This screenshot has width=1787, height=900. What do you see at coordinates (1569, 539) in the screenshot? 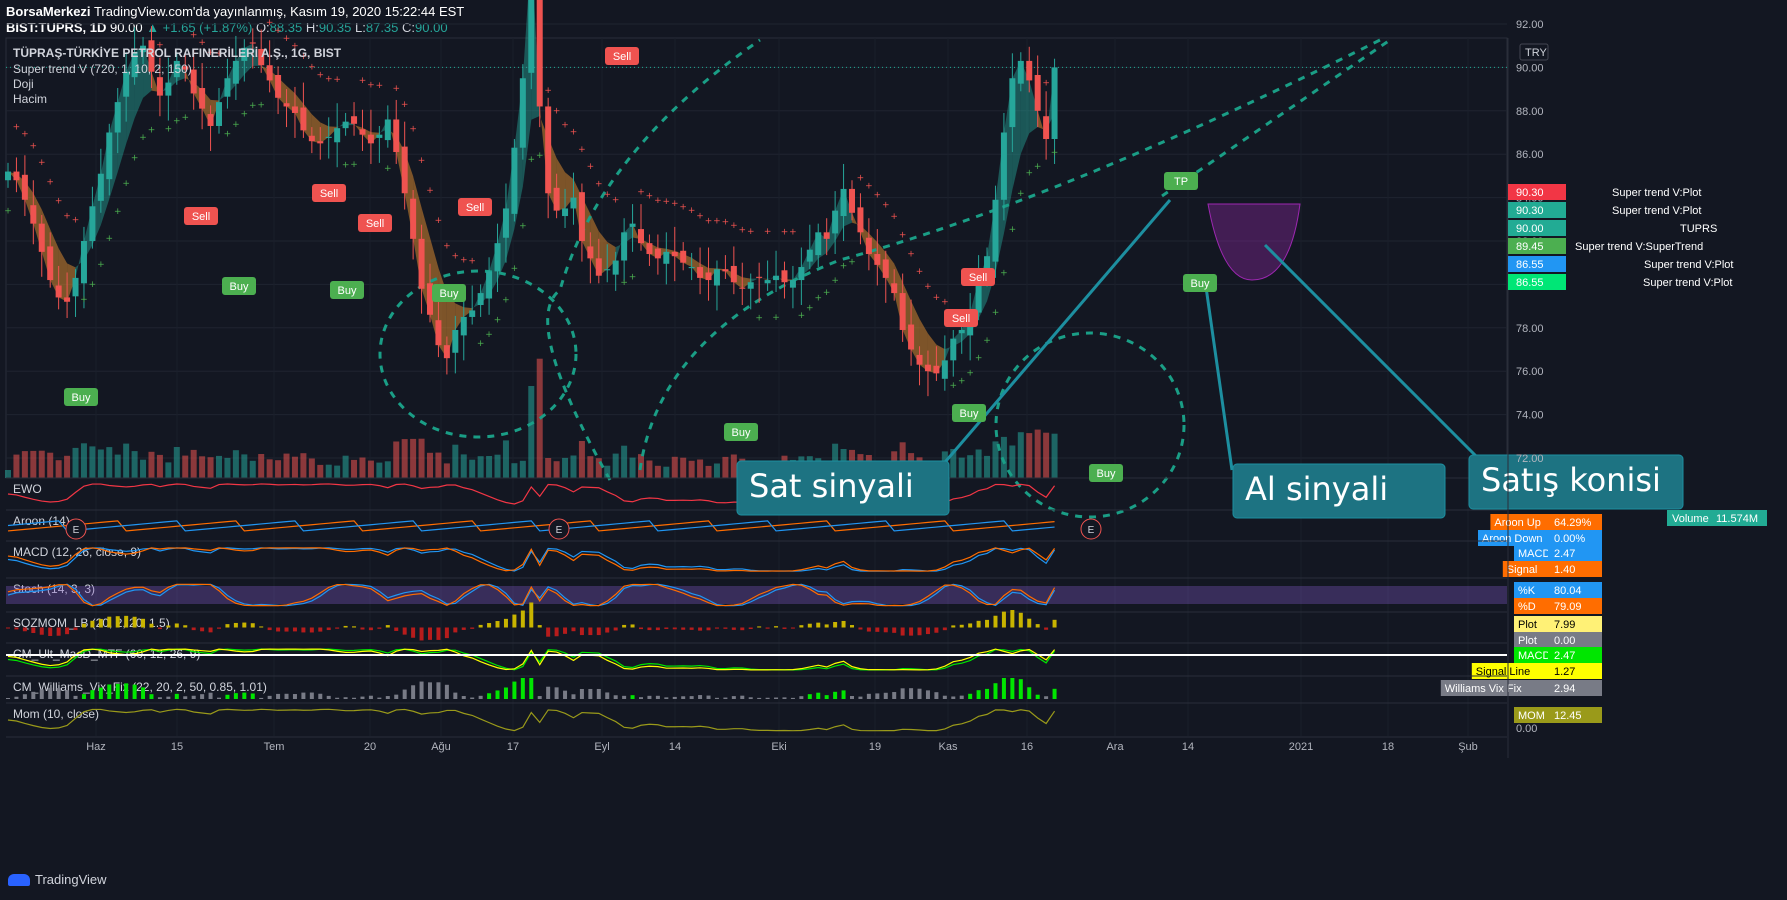
I see `pane-label-value: 0.00%` at bounding box center [1569, 539].